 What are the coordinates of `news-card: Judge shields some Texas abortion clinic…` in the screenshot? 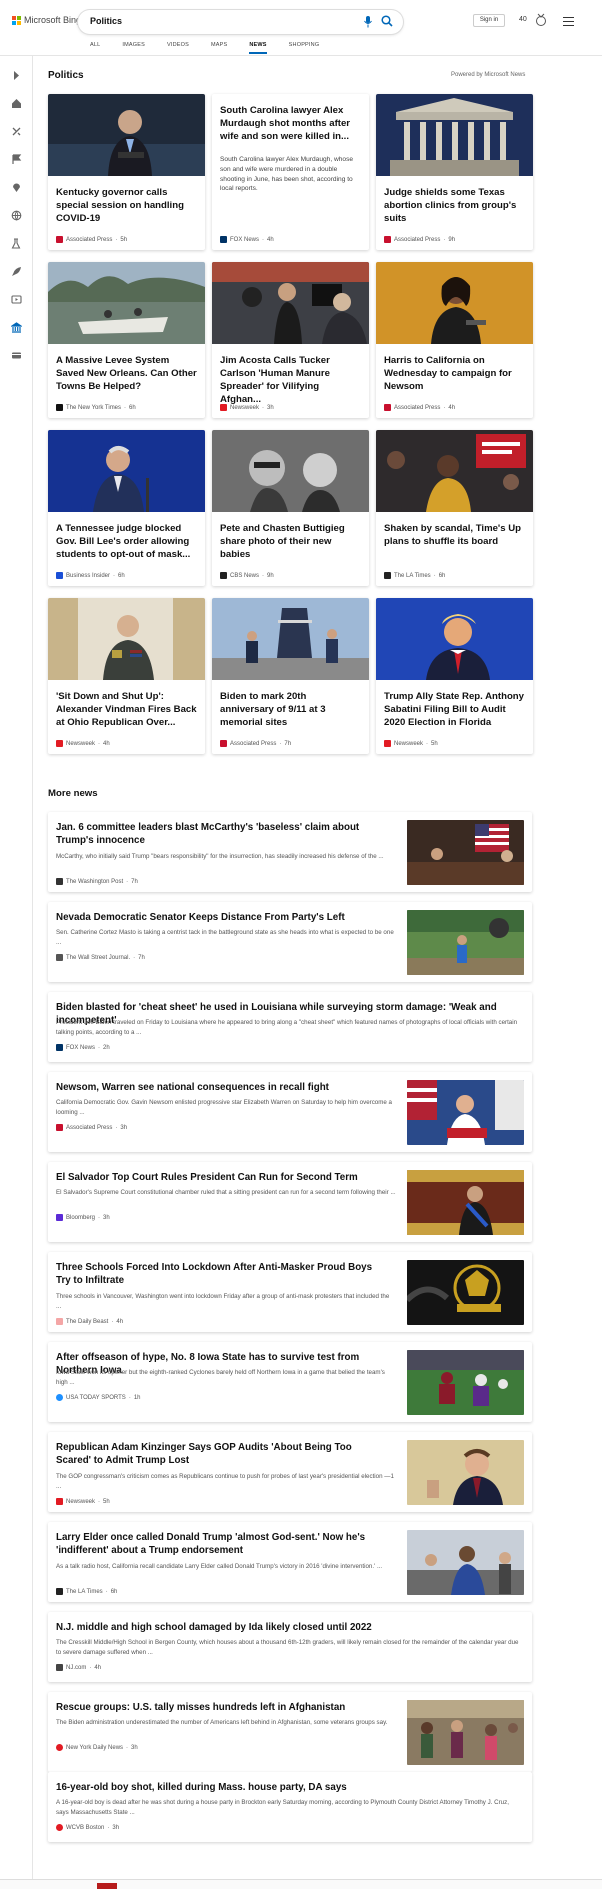 It's located at (454, 172).